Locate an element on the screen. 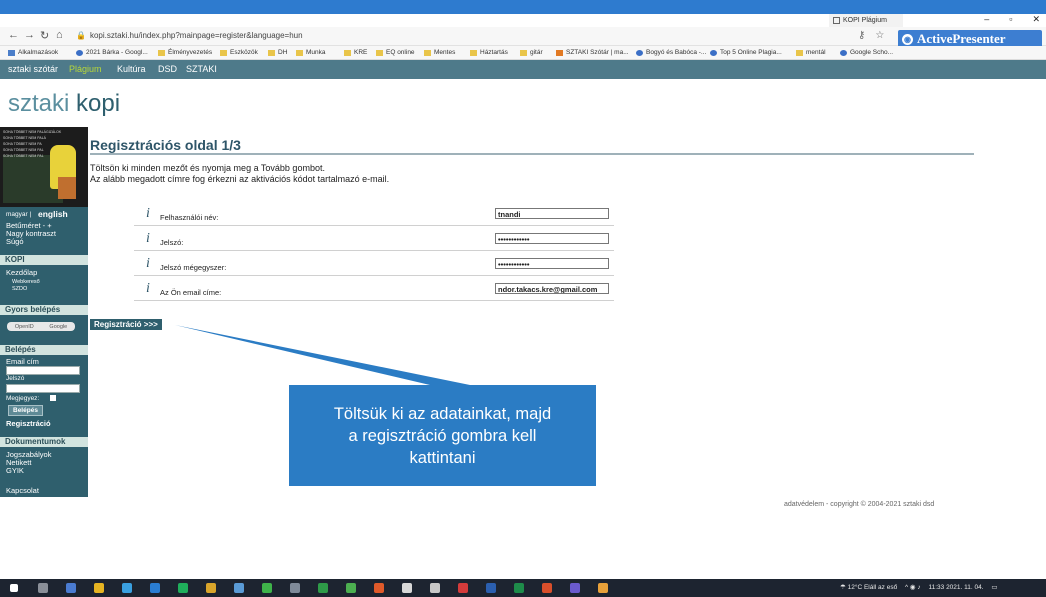 The width and height of the screenshot is (1046, 597). callout-line-2: a regisztráció gombra kell is located at coordinates (442, 435).